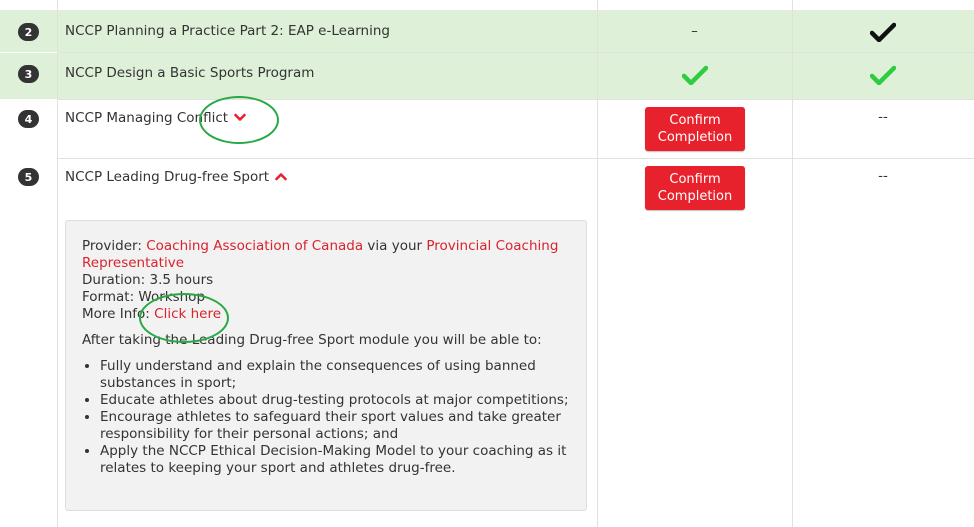 The image size is (974, 527). What do you see at coordinates (28, 177) in the screenshot?
I see `row-number-badge: 5` at bounding box center [28, 177].